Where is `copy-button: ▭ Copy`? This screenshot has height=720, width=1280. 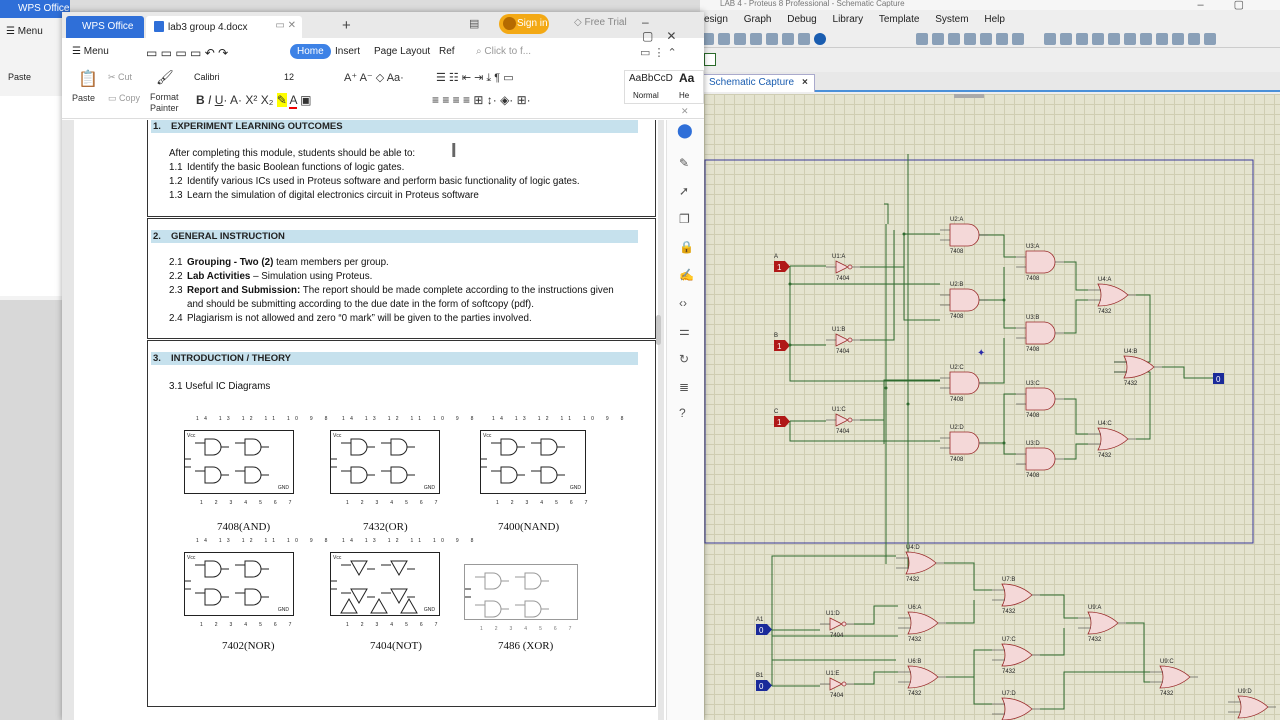 copy-button: ▭ Copy is located at coordinates (124, 98).